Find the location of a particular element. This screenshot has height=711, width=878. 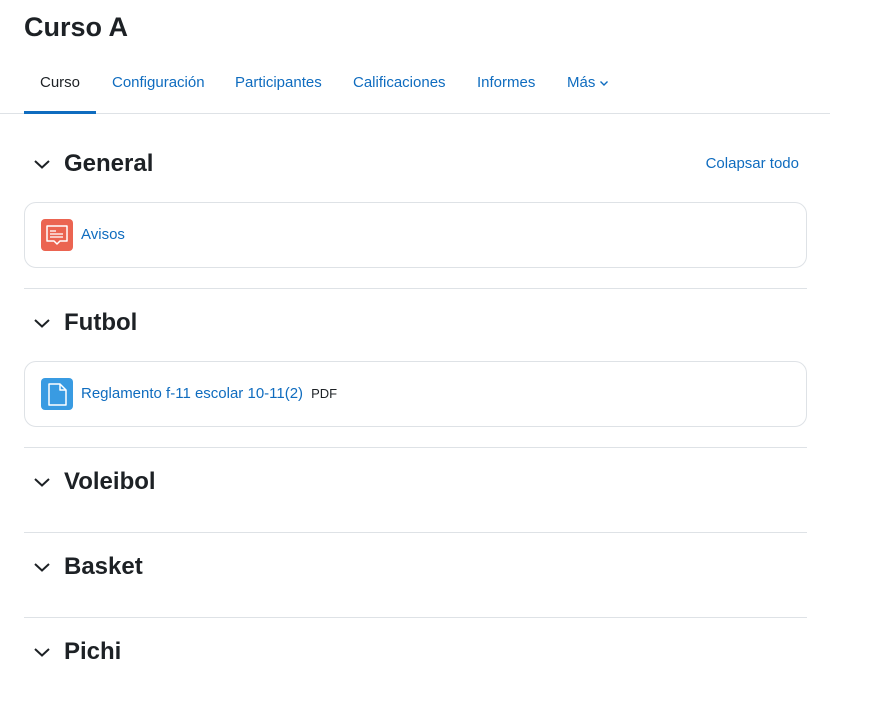

forum-icon is located at coordinates (57, 235).